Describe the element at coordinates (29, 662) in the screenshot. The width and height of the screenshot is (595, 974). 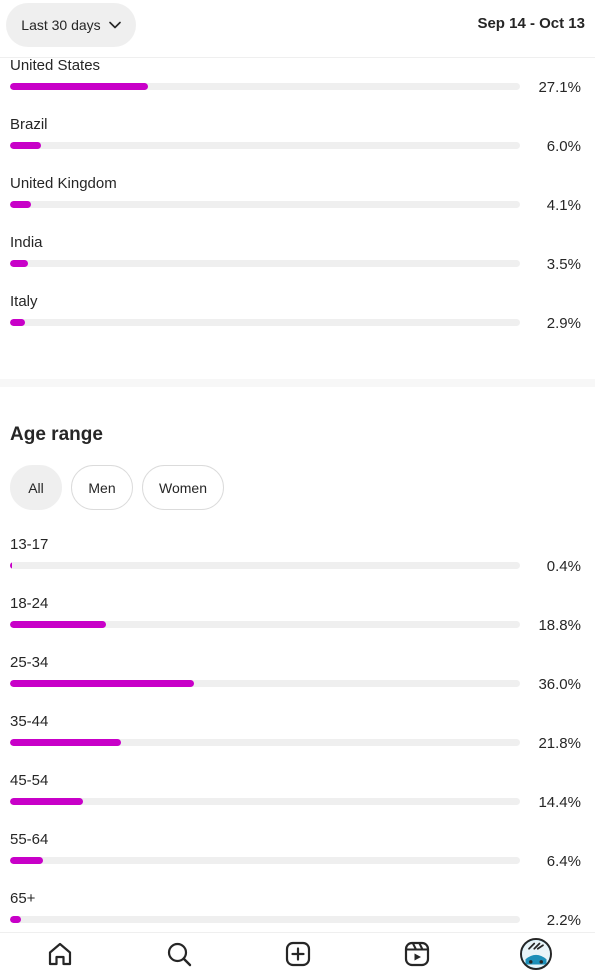
I see `age-label: 25-34` at that location.